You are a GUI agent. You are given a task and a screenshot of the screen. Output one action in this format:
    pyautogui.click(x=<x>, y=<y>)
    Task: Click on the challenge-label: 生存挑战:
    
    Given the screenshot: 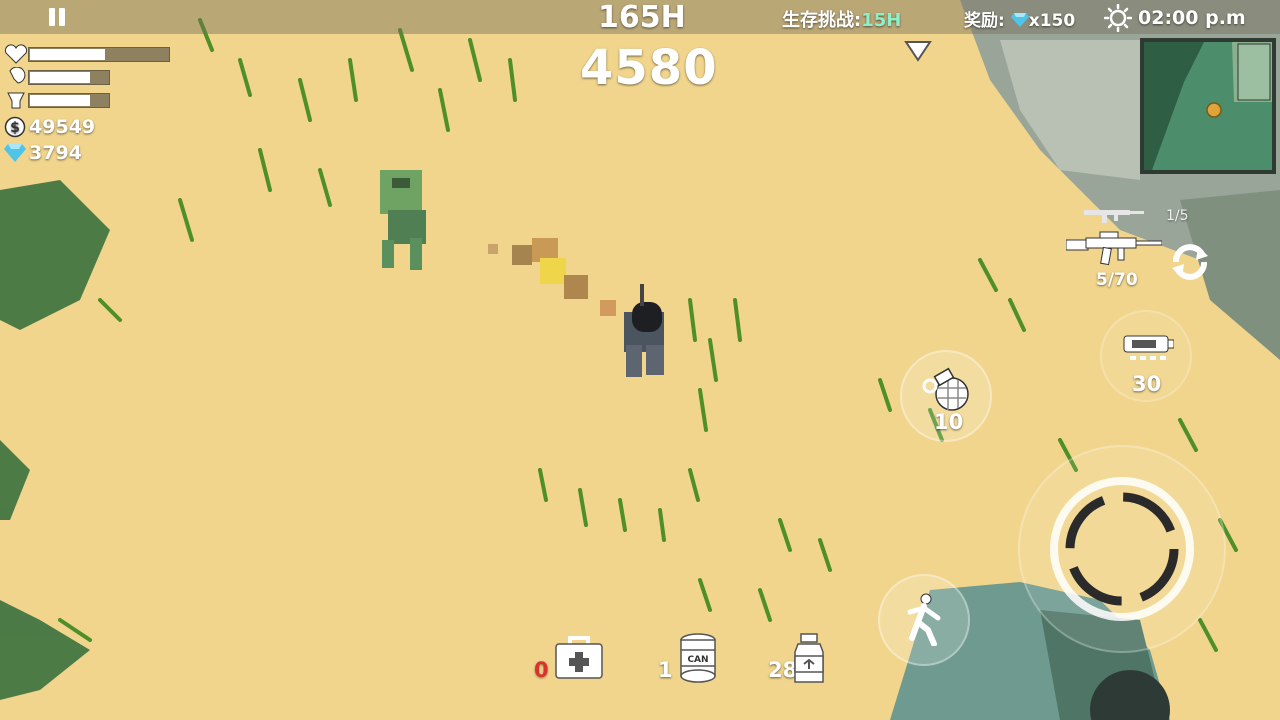 What is the action you would take?
    pyautogui.click(x=822, y=20)
    